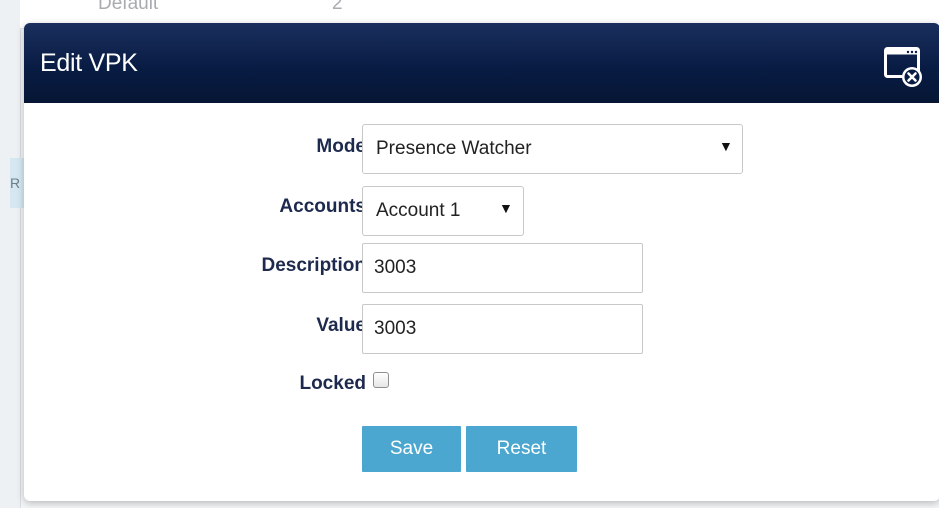  Describe the element at coordinates (381, 380) in the screenshot. I see `locked-checkbox` at that location.